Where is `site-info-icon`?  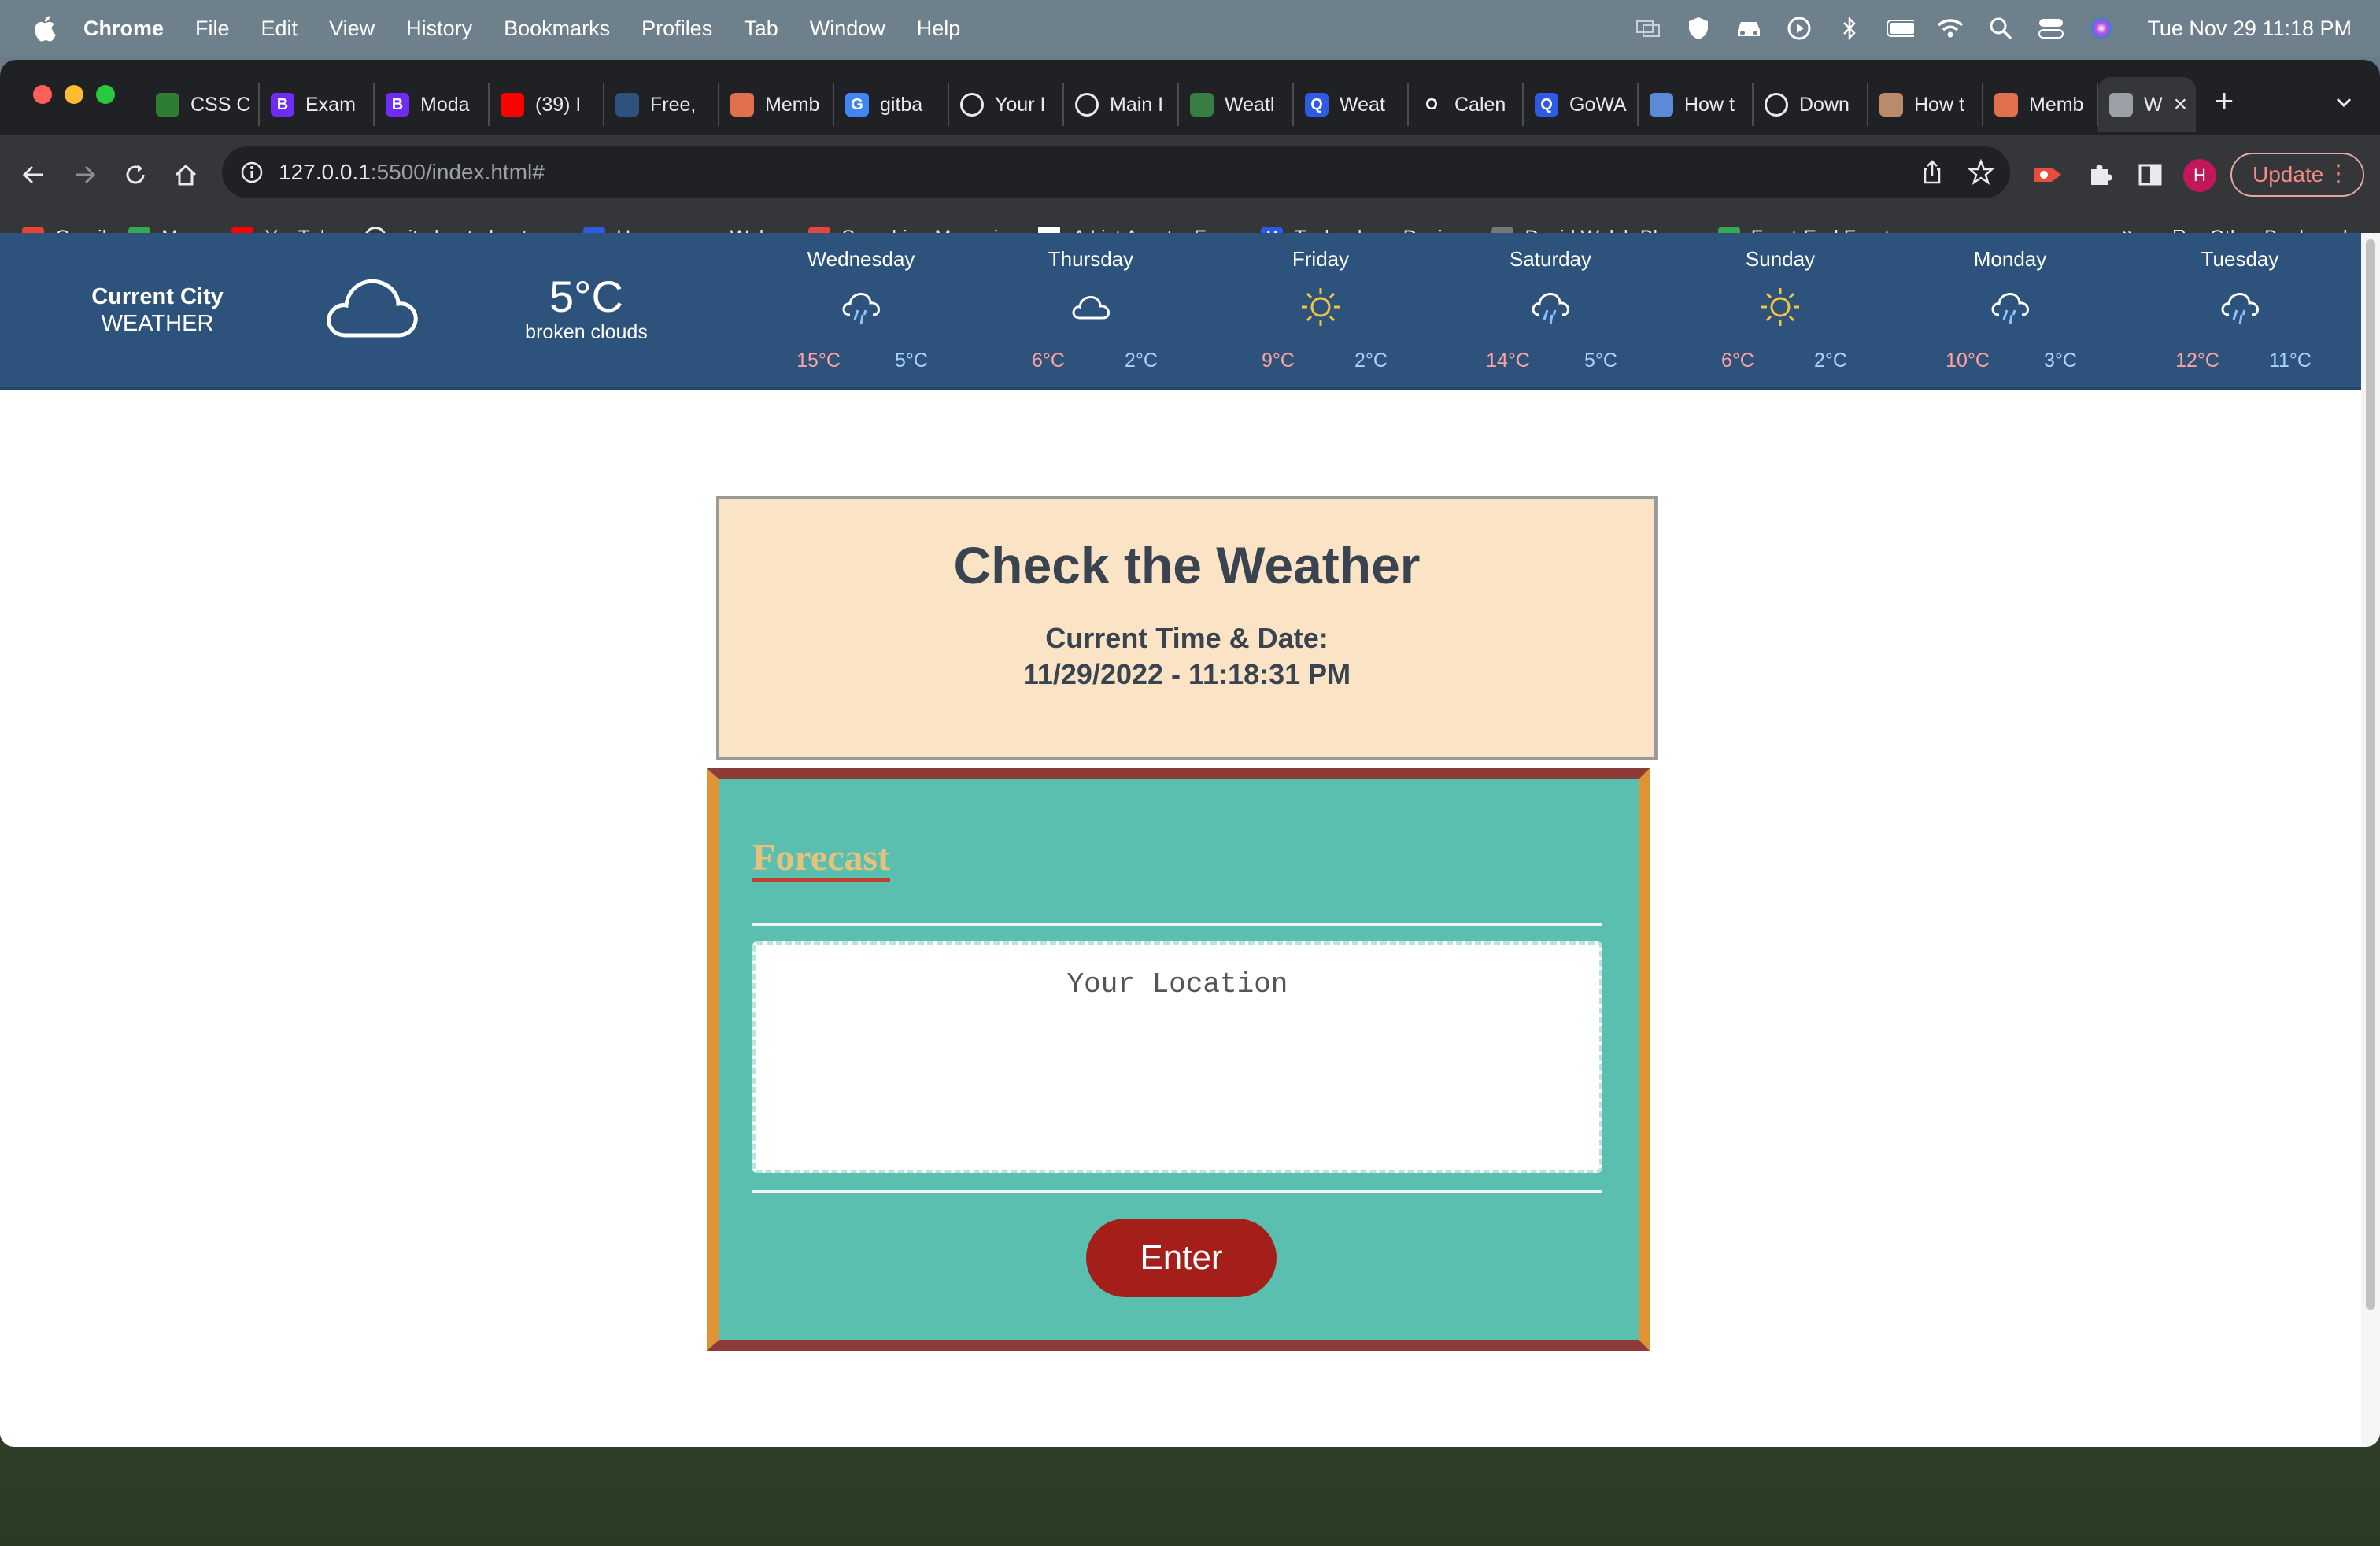 site-info-icon is located at coordinates (252, 172).